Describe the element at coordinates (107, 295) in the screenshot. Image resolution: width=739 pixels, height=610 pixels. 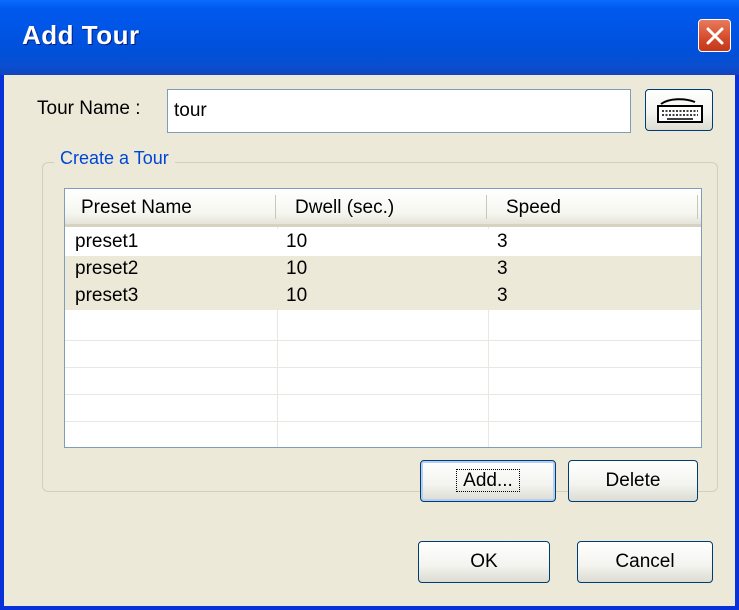
I see `preset-name-cell: preset3` at that location.